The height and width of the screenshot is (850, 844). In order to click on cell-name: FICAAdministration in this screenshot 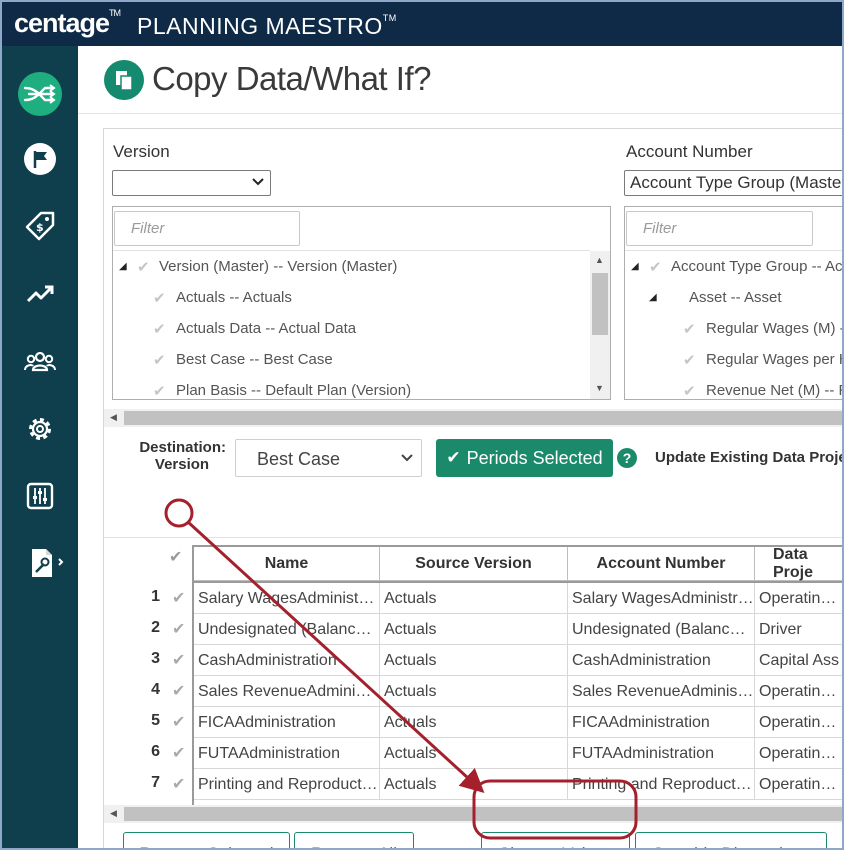, I will do `click(287, 722)`.